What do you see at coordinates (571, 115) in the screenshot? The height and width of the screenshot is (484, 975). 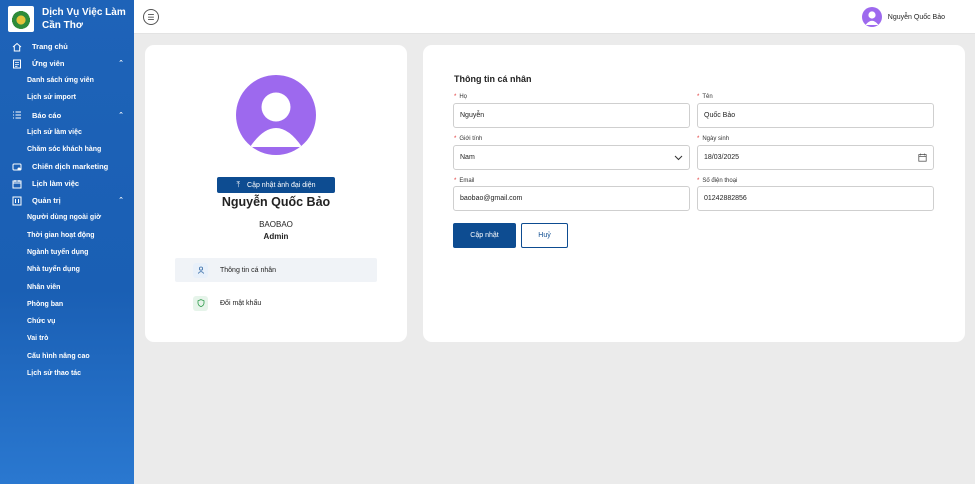 I see `last-name-field: Nguyễn` at bounding box center [571, 115].